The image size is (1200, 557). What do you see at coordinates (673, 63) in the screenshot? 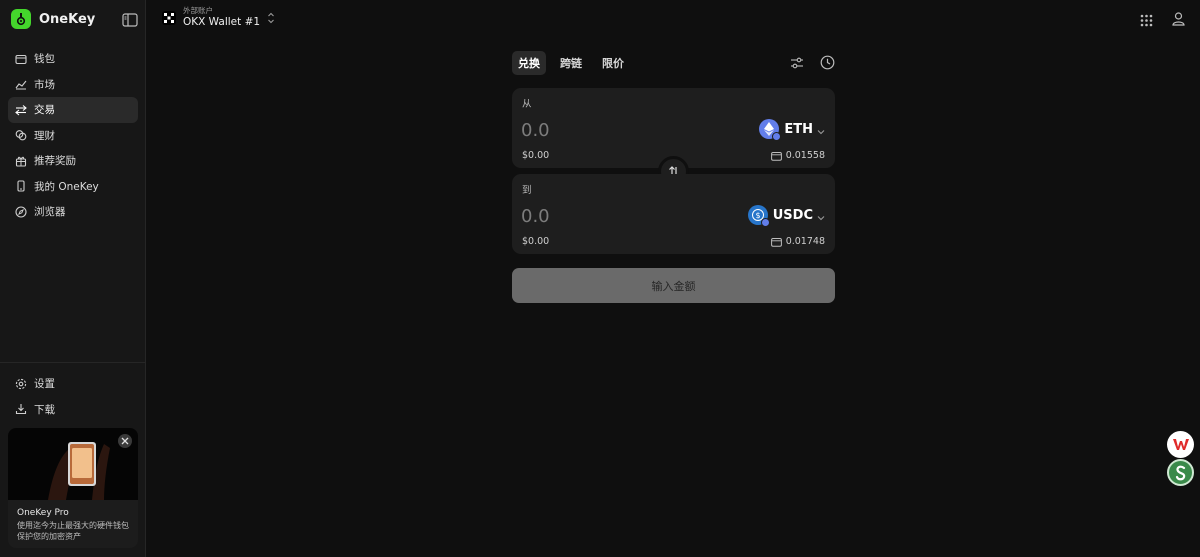
I see `swap-tabs: 兑换 跨链 限价` at bounding box center [673, 63].